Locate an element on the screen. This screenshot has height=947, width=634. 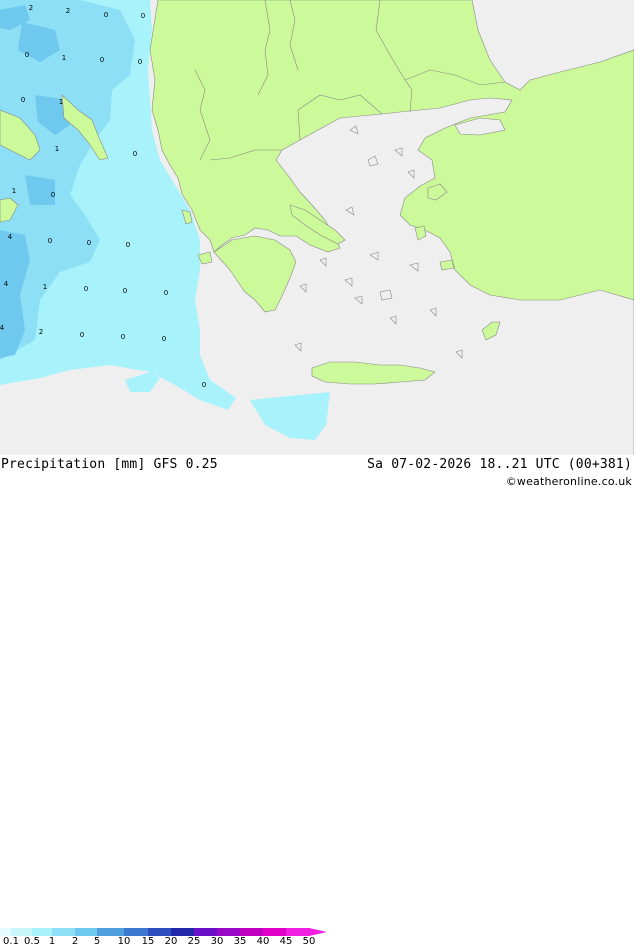
scale-tick-label: 0.1 is located at coordinates (11, 941).